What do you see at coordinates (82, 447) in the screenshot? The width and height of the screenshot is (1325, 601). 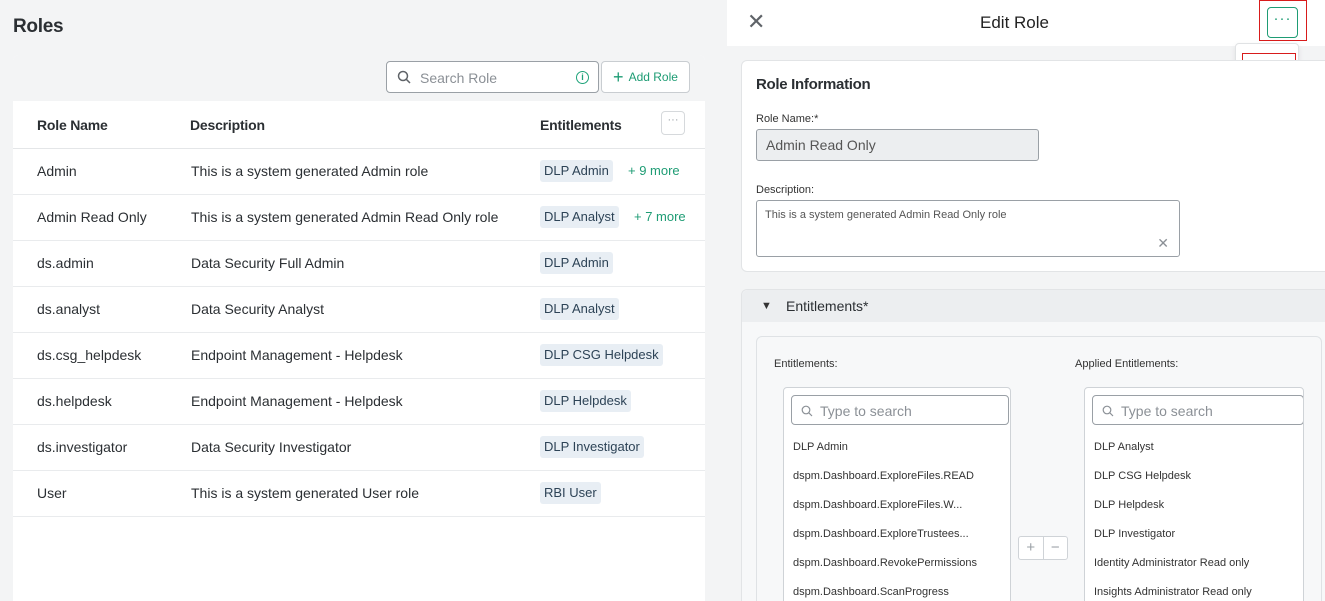 I see `role-name-cell: ds.investigator` at bounding box center [82, 447].